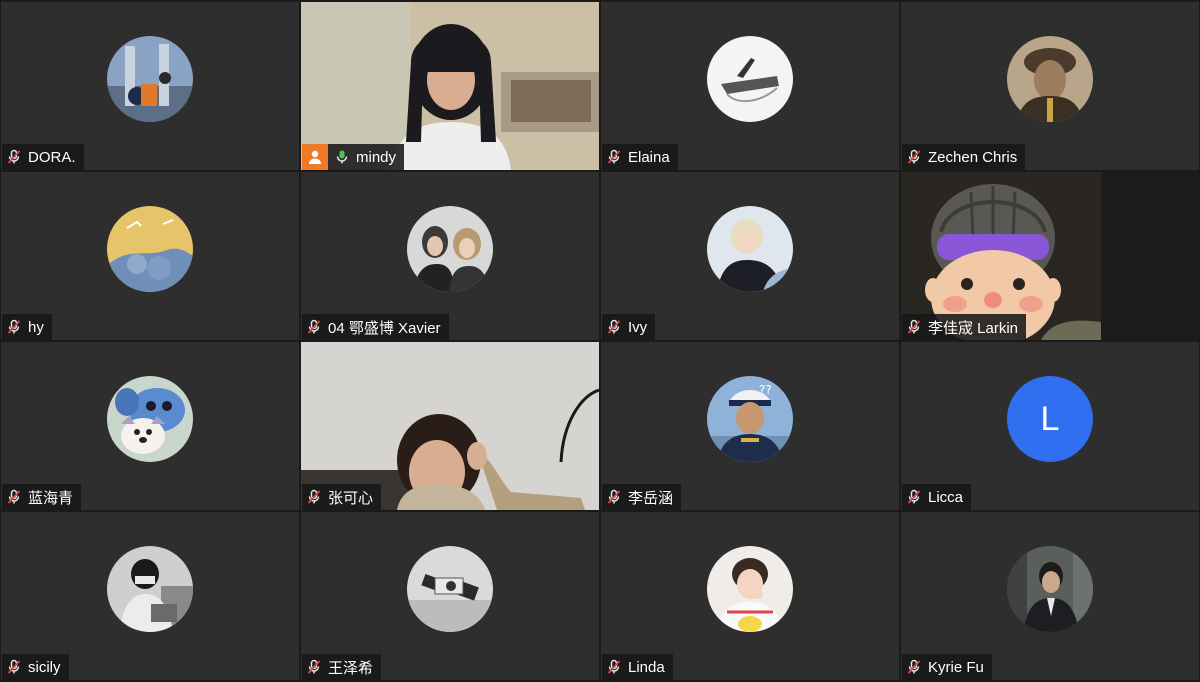  I want to click on participant-tile: Elaina, so click(750, 86).